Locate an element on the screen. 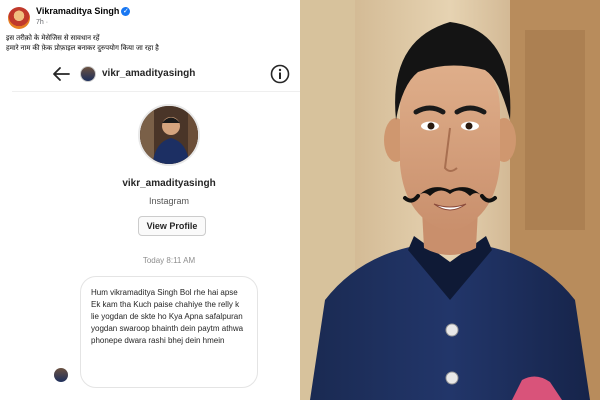 The width and height of the screenshot is (600, 400). instagram-topbar: vikr_amadityasingh is located at coordinates (156, 75).